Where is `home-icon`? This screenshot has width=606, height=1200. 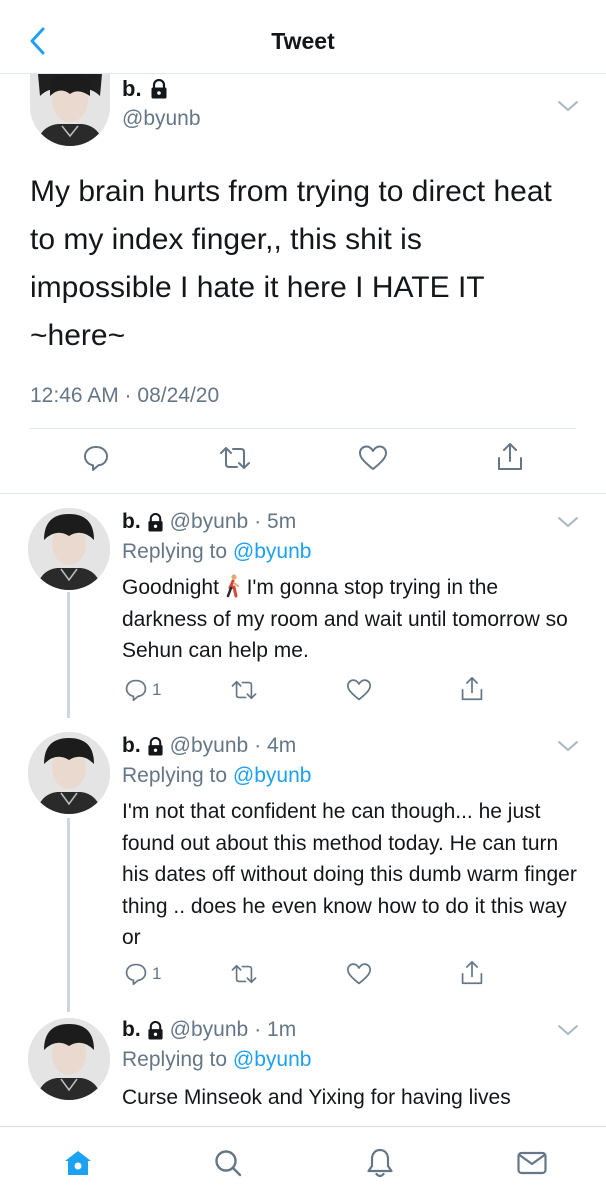
home-icon is located at coordinates (78, 1163).